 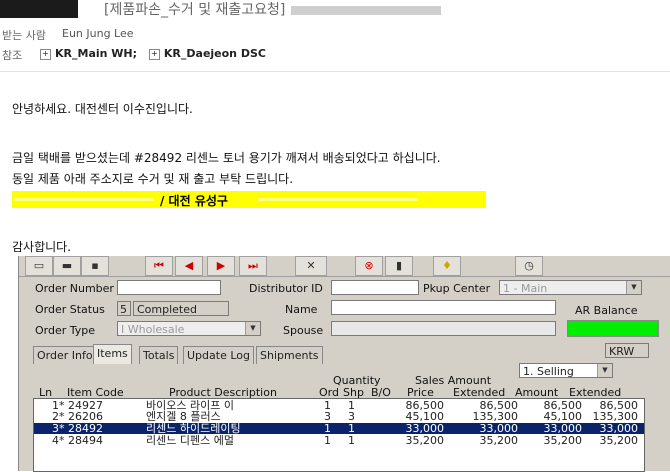 What do you see at coordinates (159, 355) in the screenshot?
I see `tab-totals: Totals` at bounding box center [159, 355].